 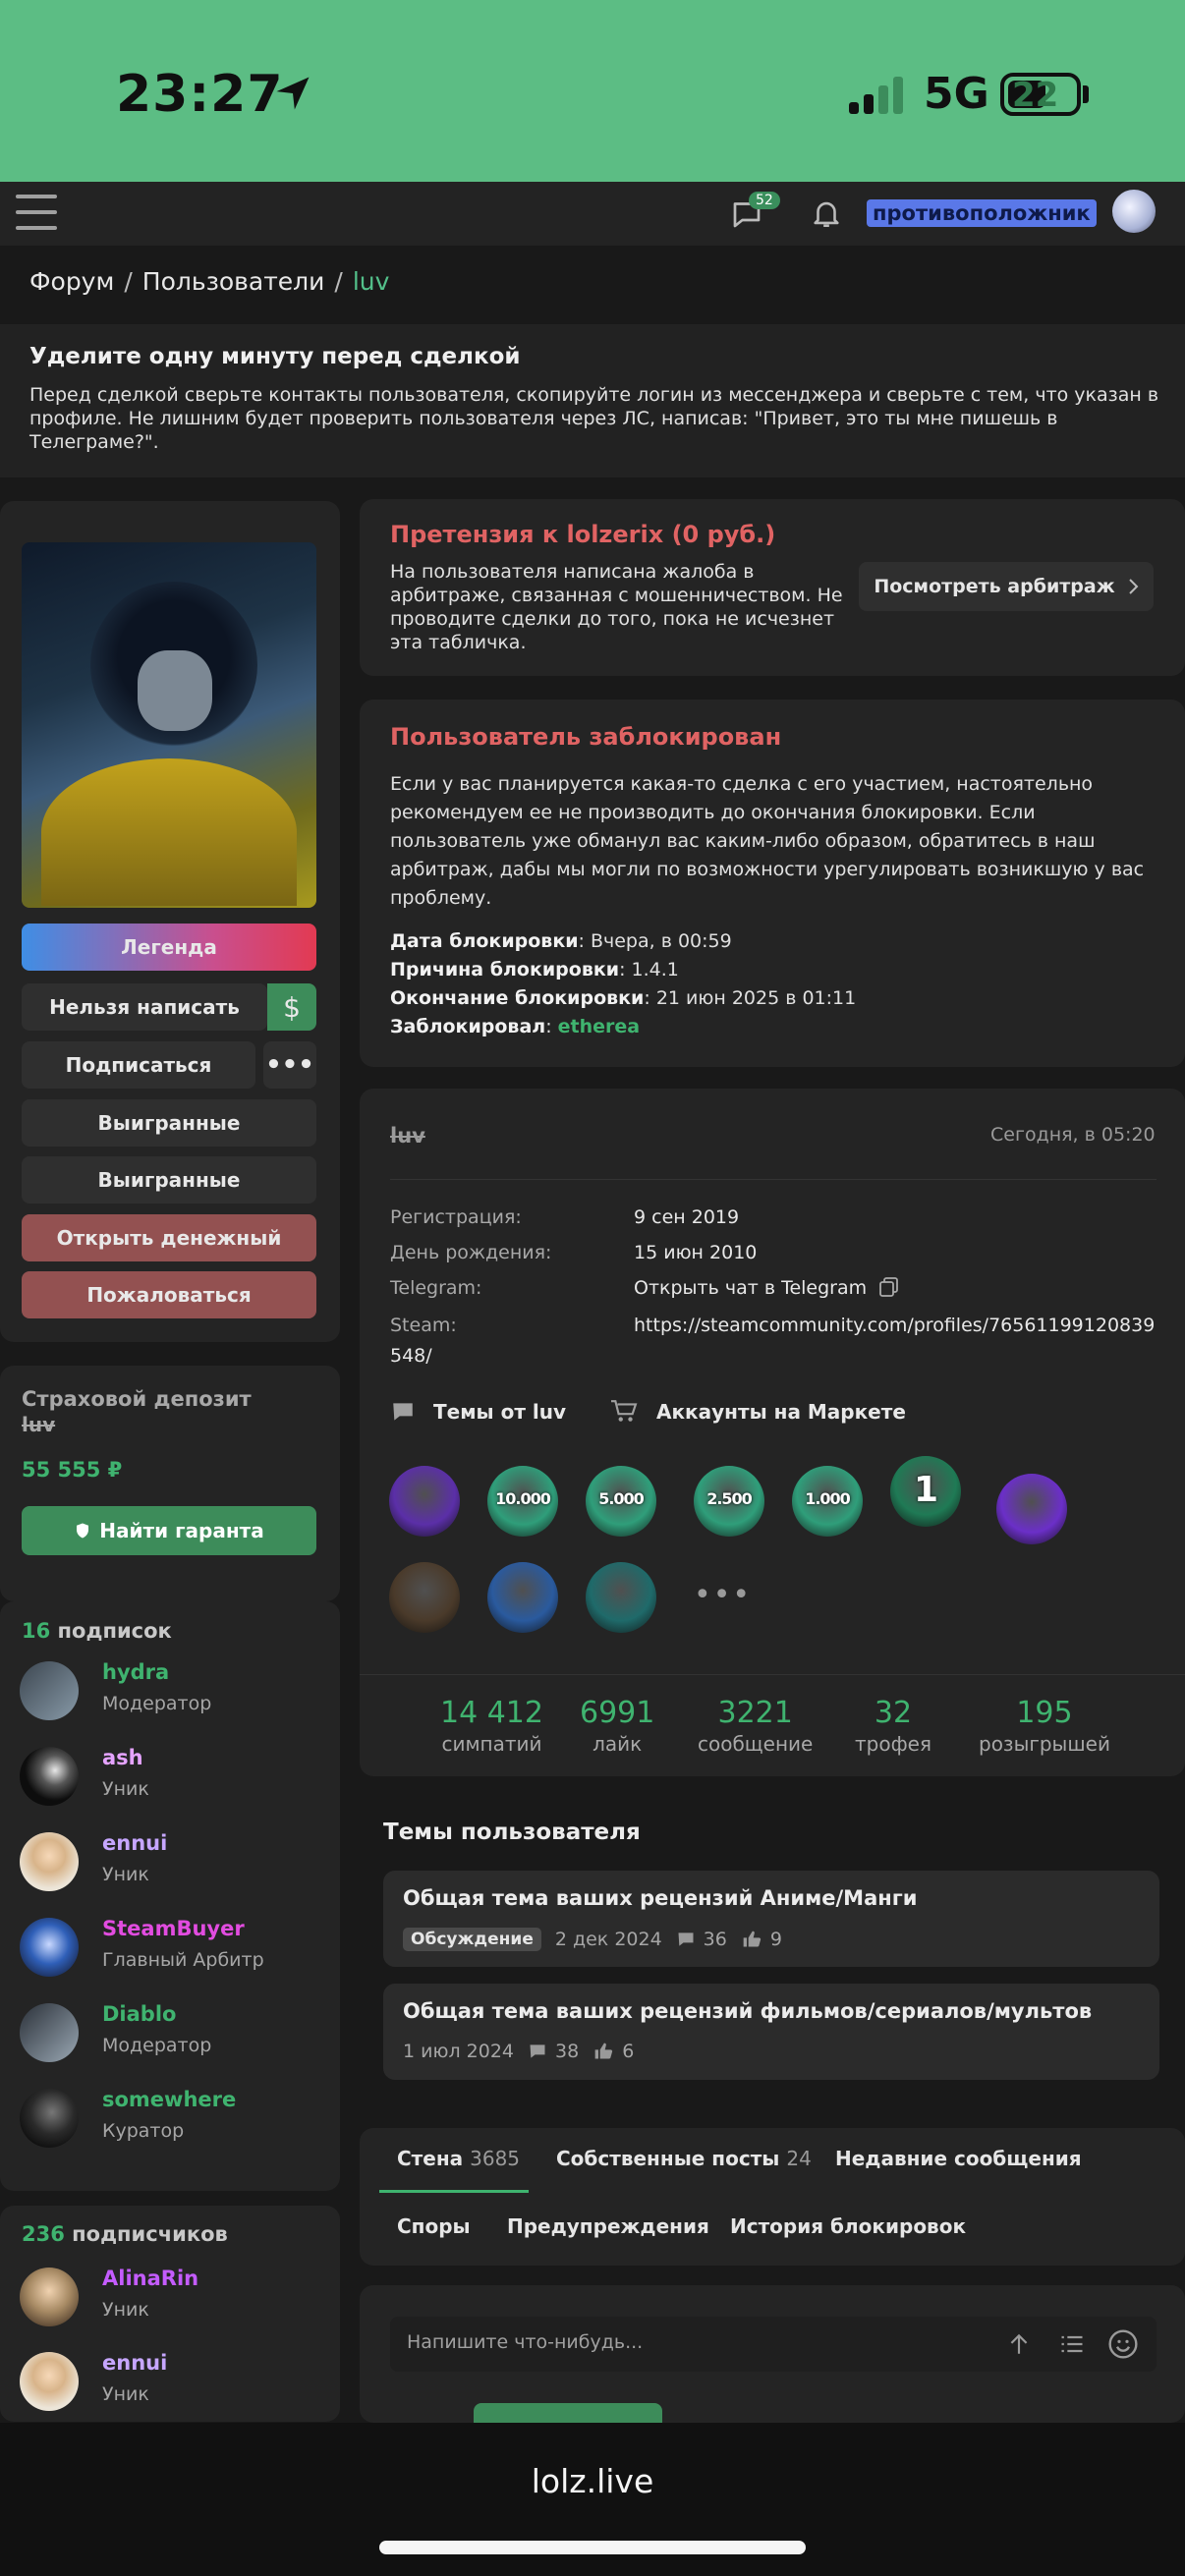 What do you see at coordinates (72, 281) in the screenshot?
I see `breadcrumb-forum: Форум` at bounding box center [72, 281].